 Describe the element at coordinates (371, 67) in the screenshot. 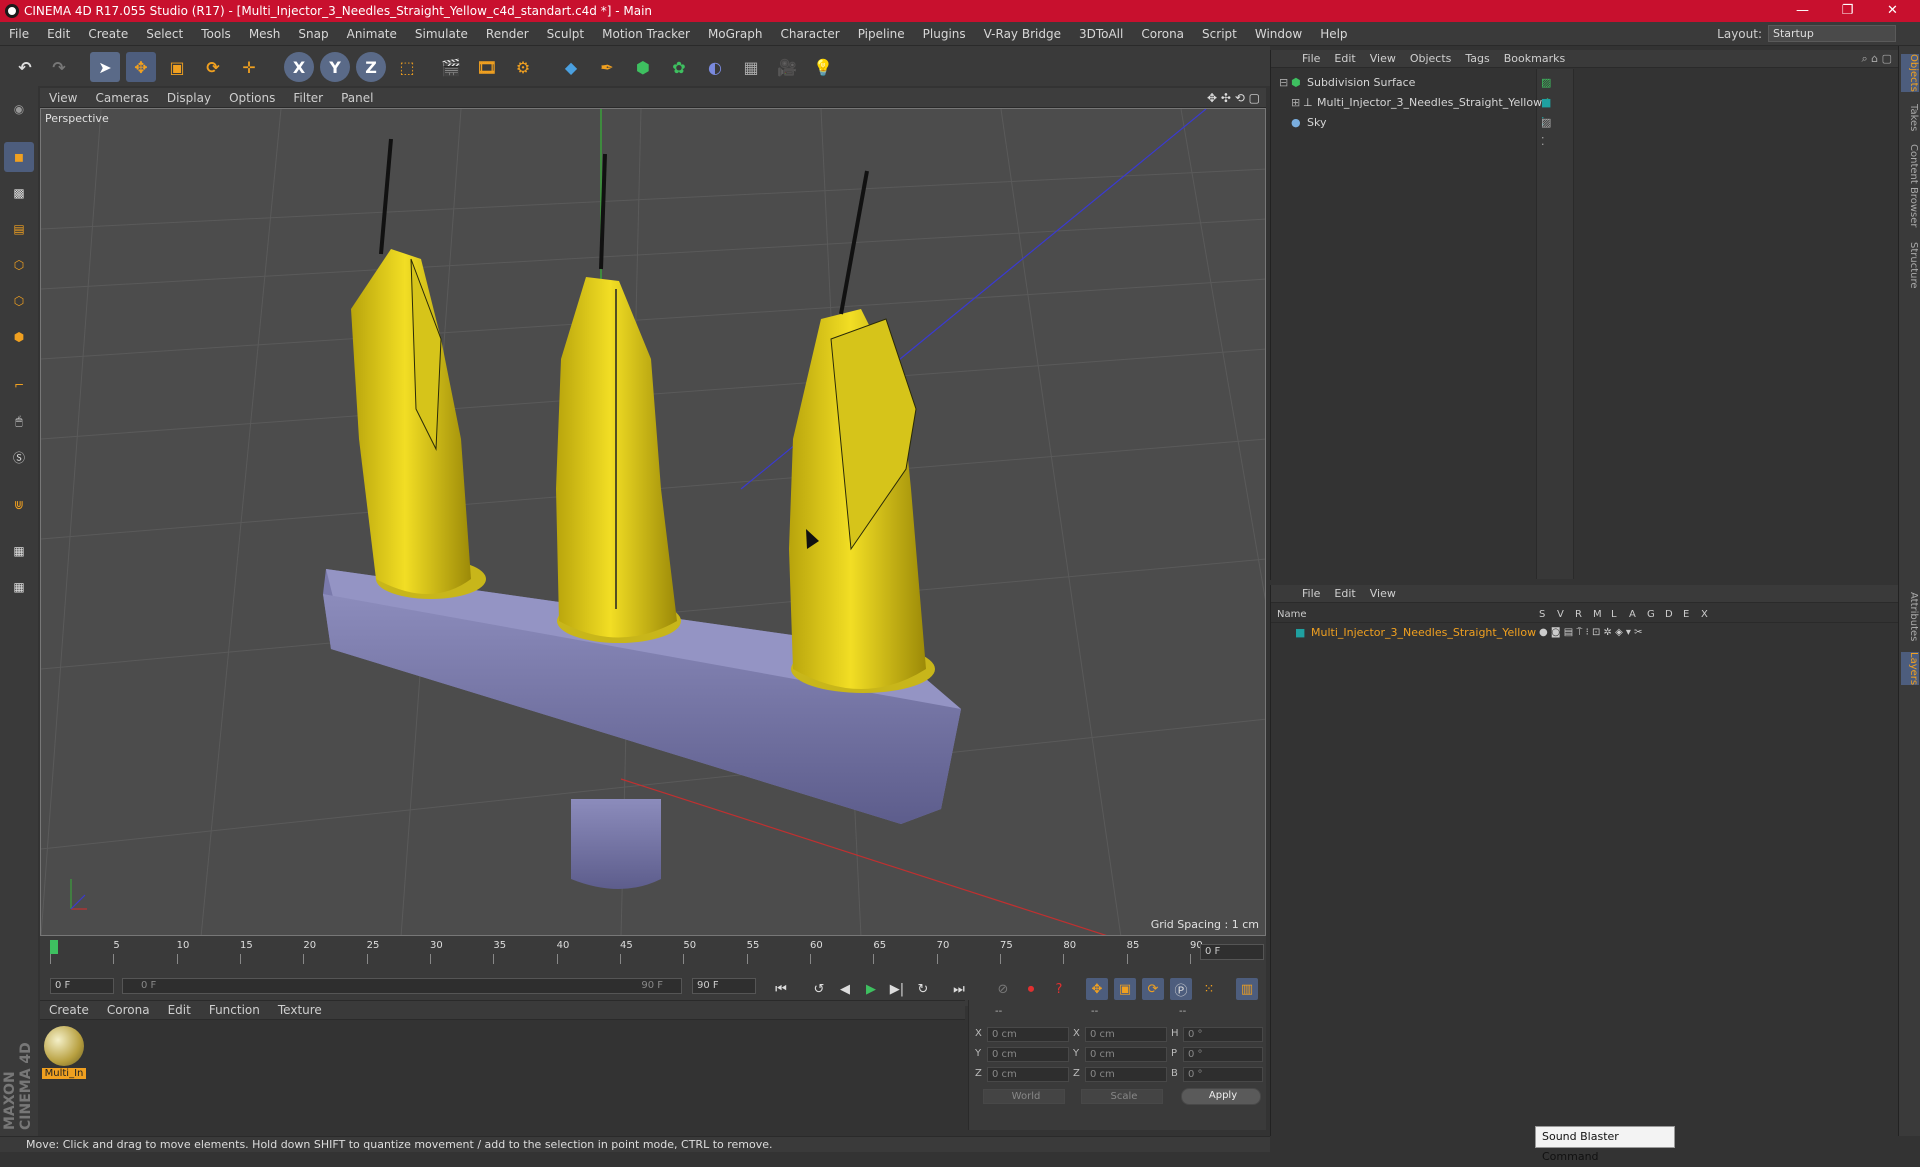

I see `z-axis-lock-icon: Z` at that location.